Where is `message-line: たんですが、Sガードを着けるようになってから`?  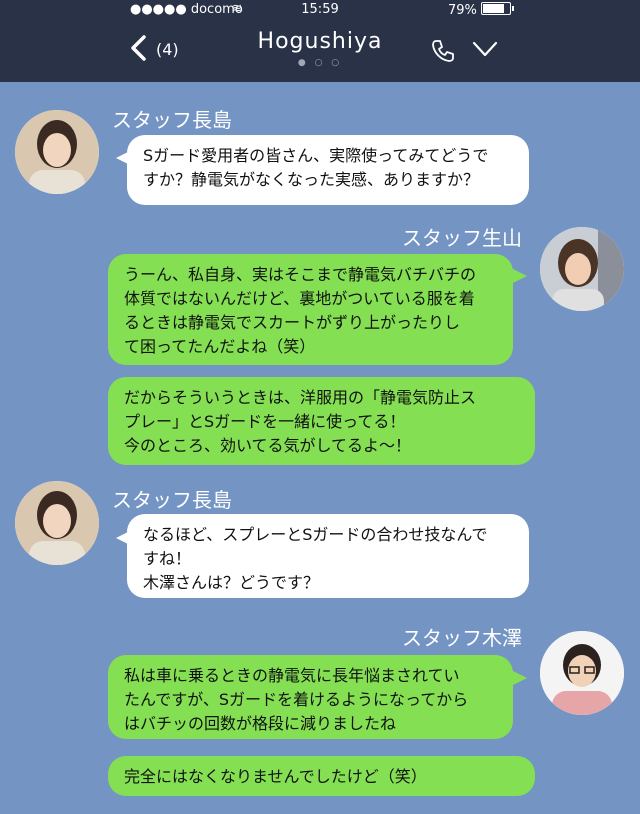 message-line: たんですが、Sガードを着けるようになってから is located at coordinates (296, 699).